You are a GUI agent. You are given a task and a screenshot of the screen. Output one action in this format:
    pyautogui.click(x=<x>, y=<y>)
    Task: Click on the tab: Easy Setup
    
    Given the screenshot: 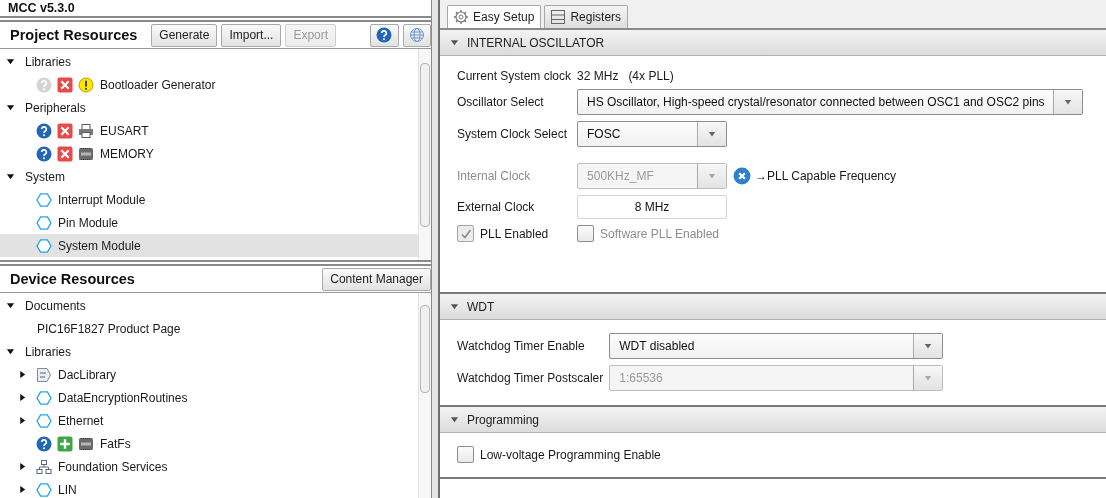 What is the action you would take?
    pyautogui.click(x=494, y=16)
    